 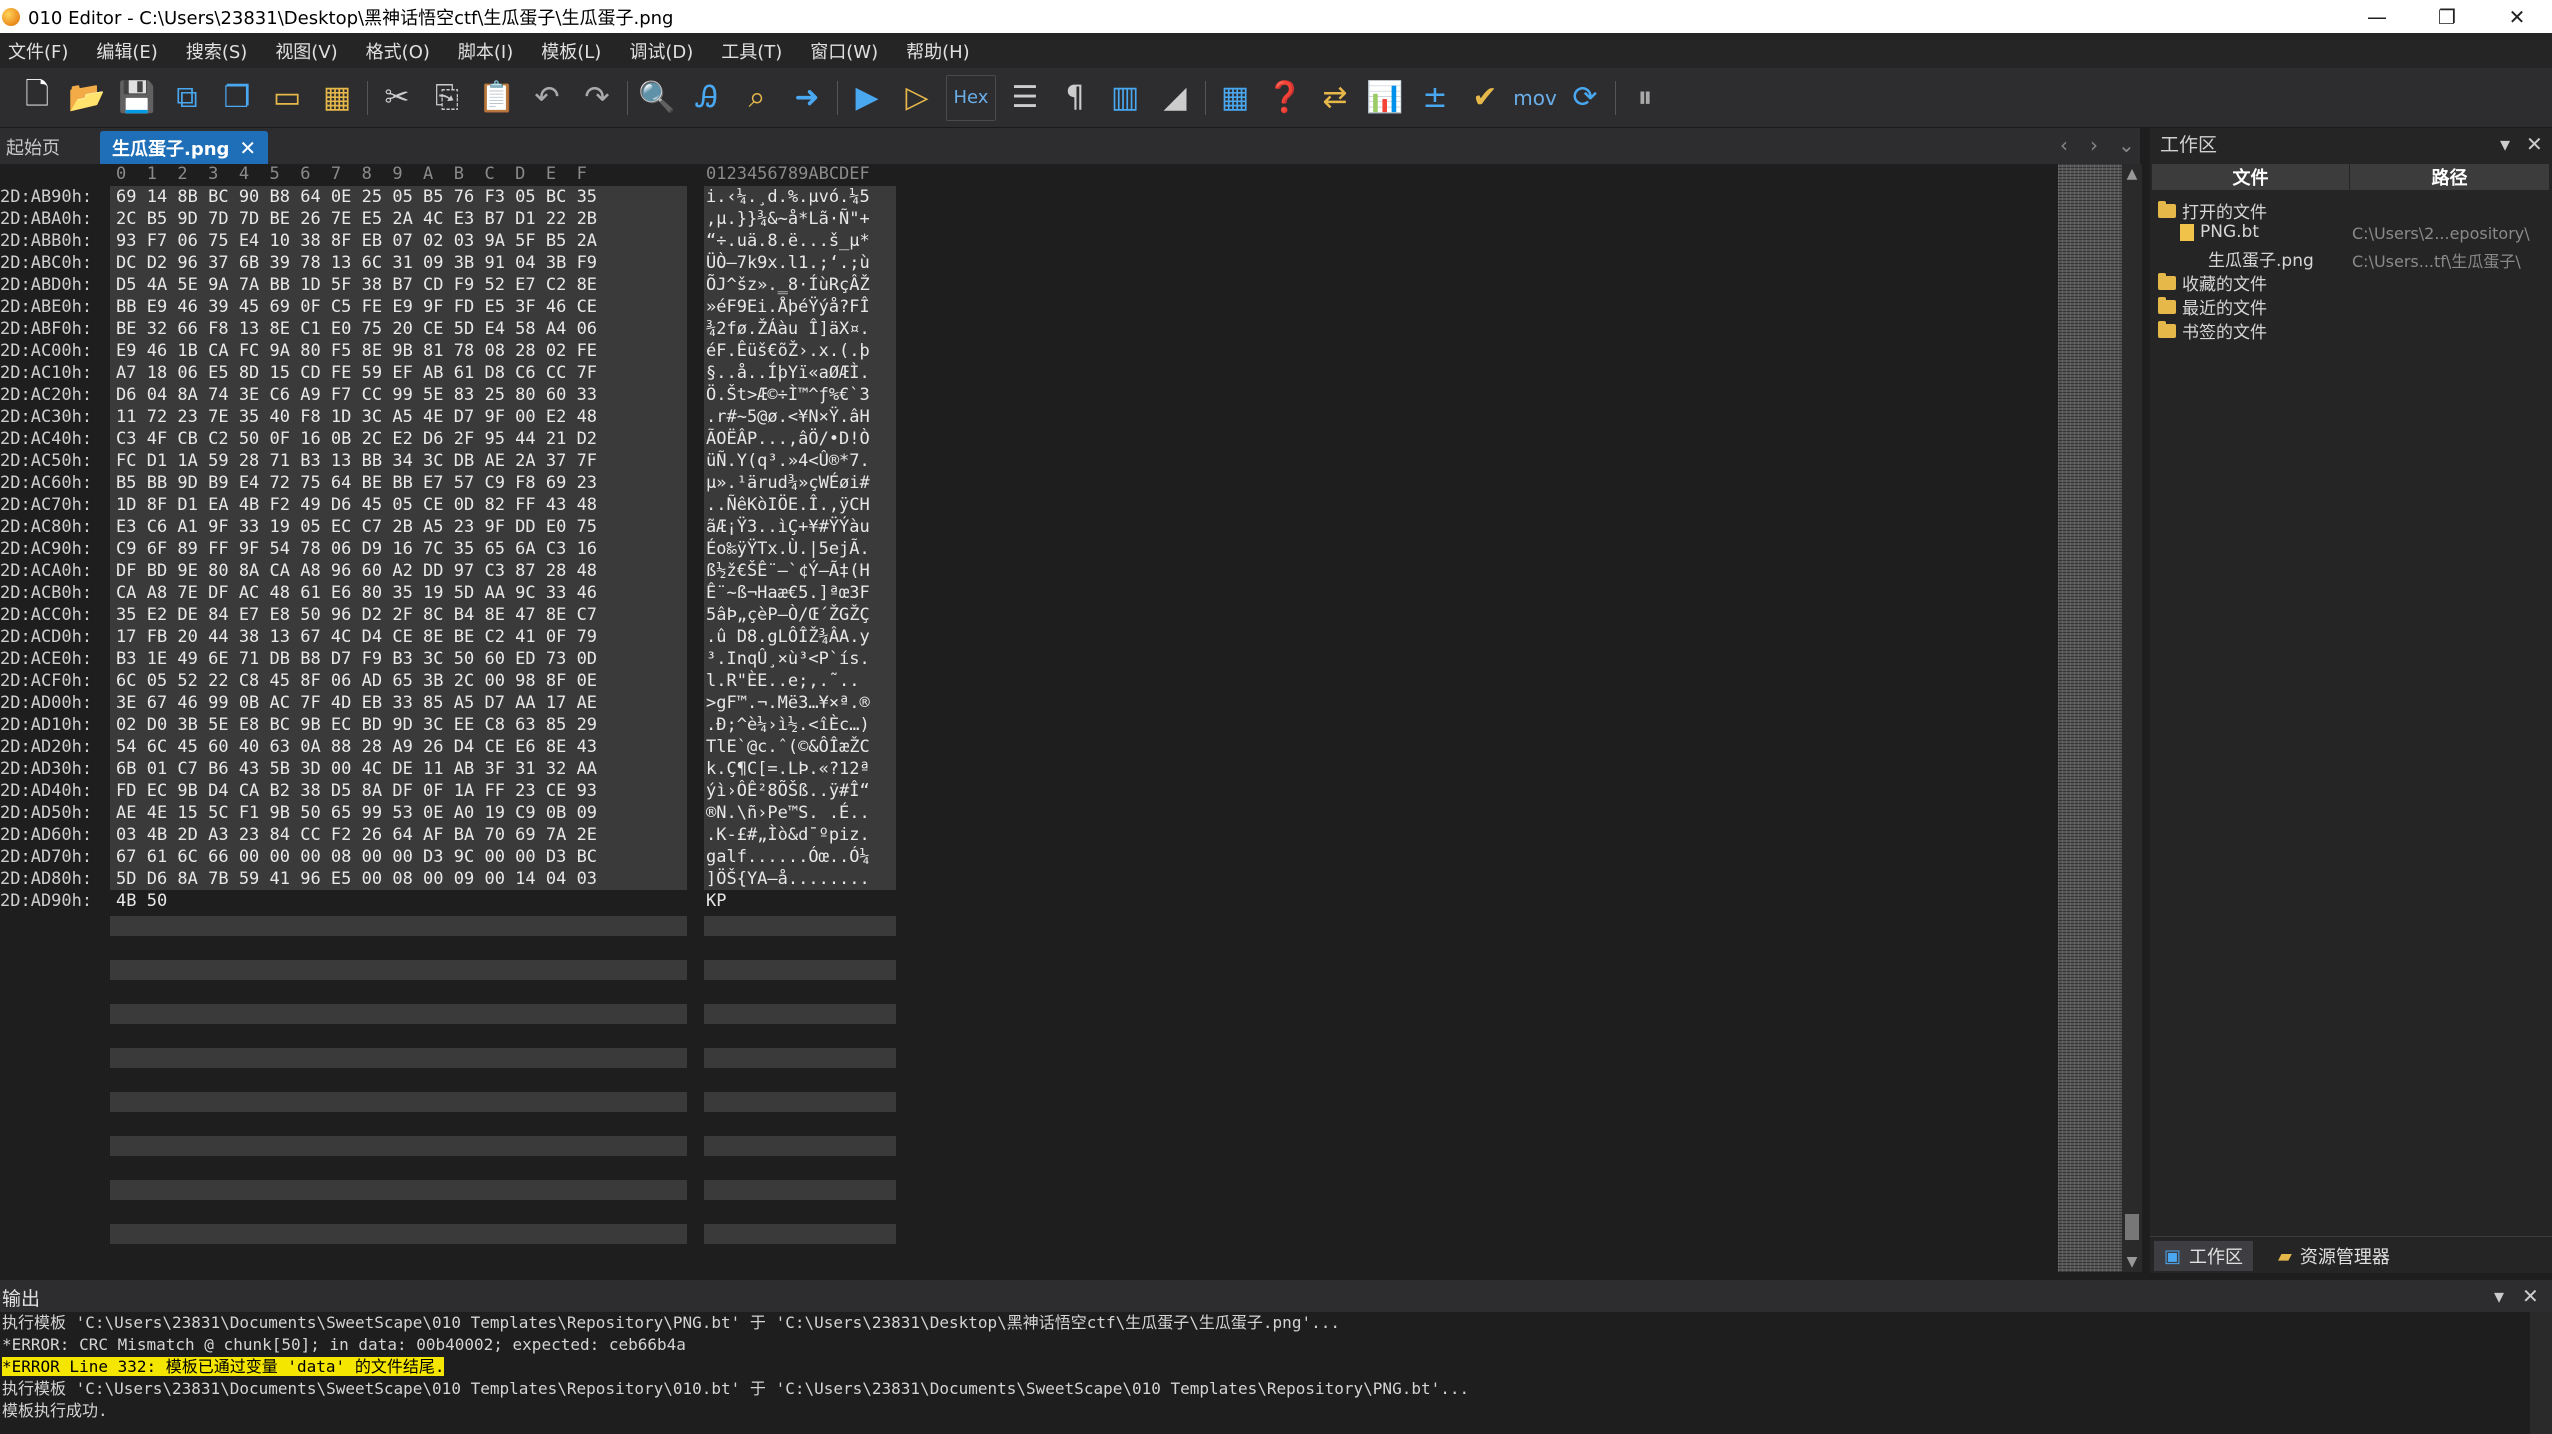 I want to click on output-menu-icon: ▾, so click(x=2499, y=1296).